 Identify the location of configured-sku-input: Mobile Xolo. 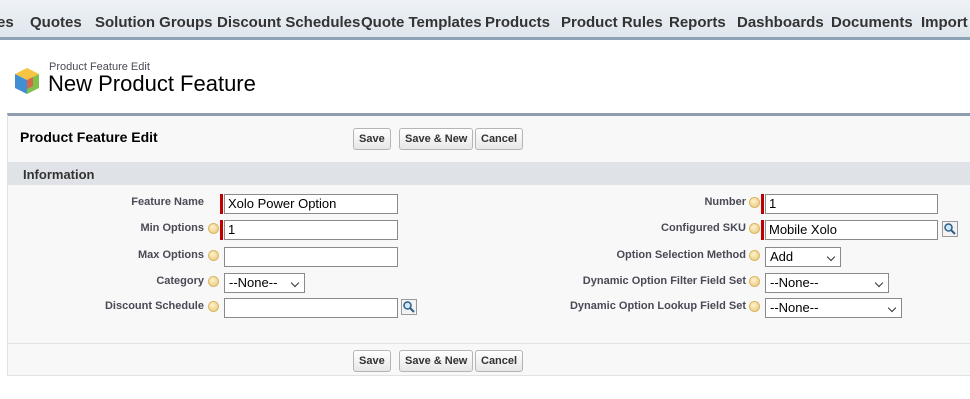
(851, 230).